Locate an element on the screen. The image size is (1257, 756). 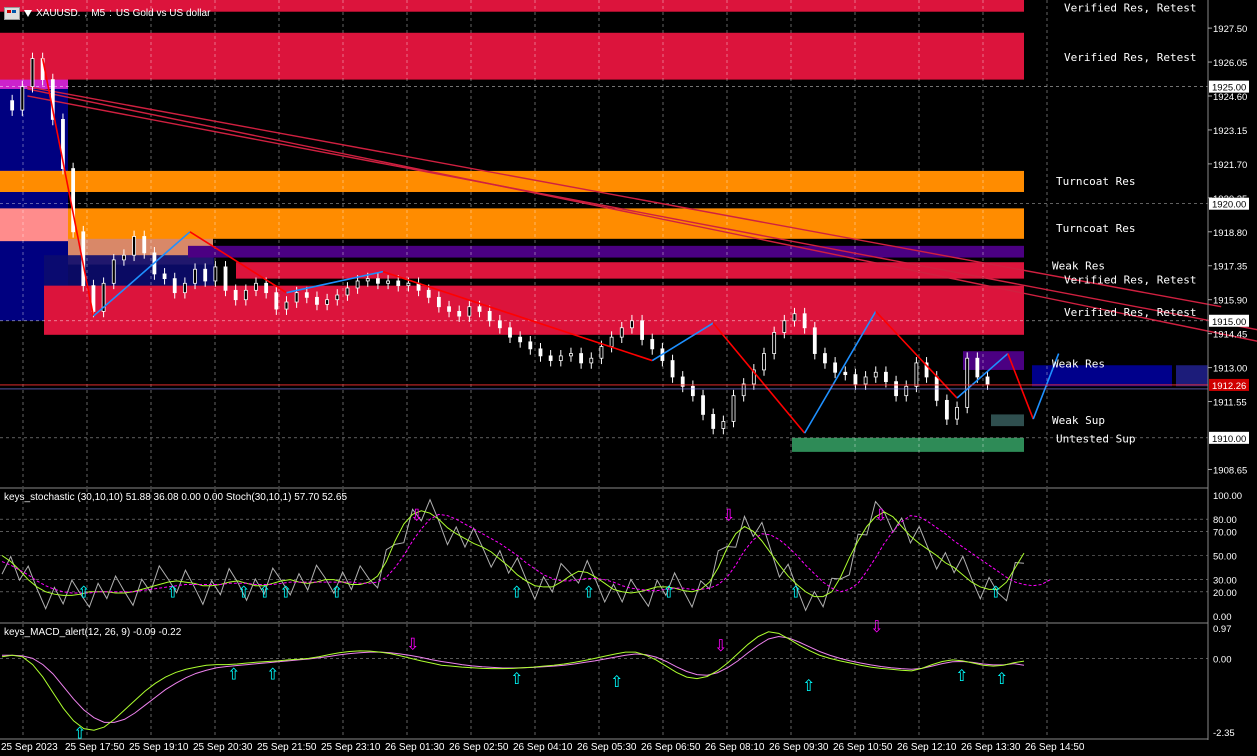
stoch-axis-label: 80.00 is located at coordinates (1225, 520).